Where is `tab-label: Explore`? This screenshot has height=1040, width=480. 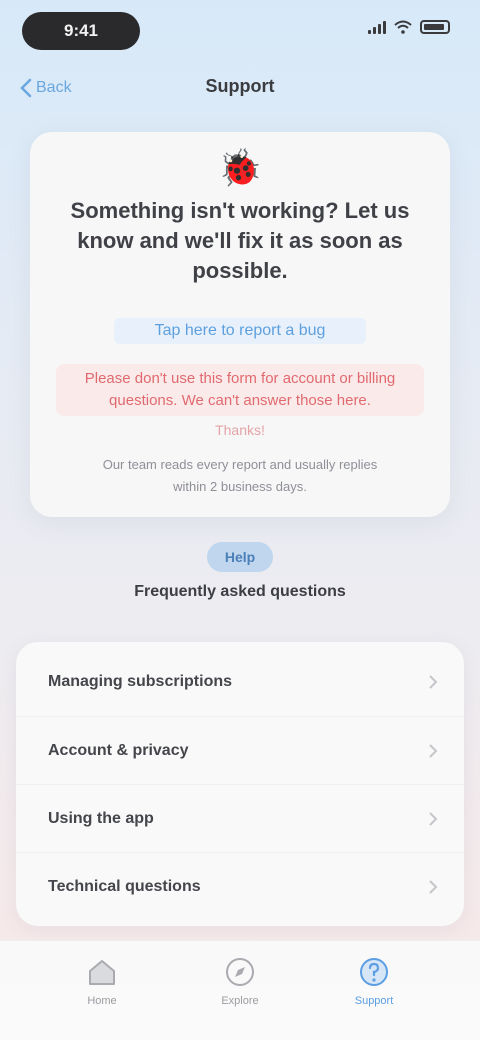 tab-label: Explore is located at coordinates (240, 1001).